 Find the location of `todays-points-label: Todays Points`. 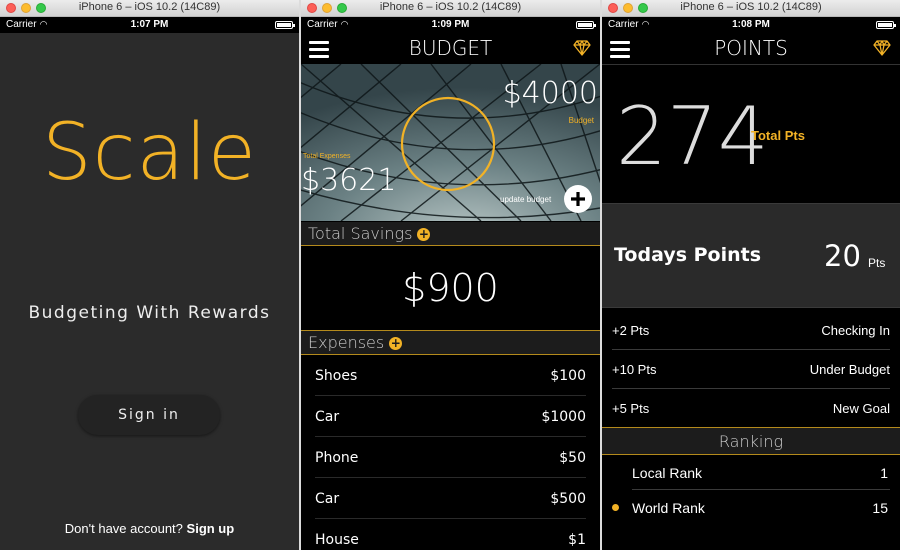

todays-points-label: Todays Points is located at coordinates (688, 255).